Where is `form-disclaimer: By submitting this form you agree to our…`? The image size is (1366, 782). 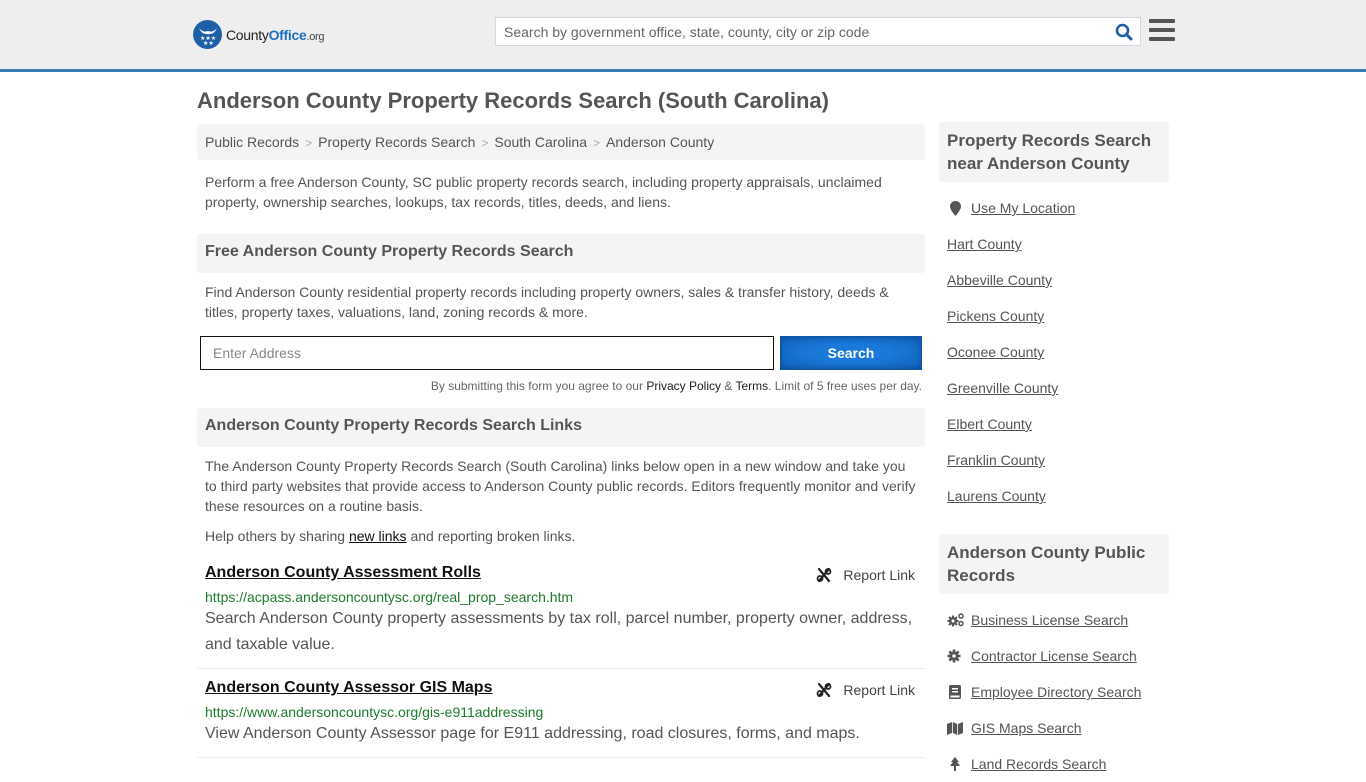
form-disclaimer: By submitting this form you agree to our… is located at coordinates (561, 386).